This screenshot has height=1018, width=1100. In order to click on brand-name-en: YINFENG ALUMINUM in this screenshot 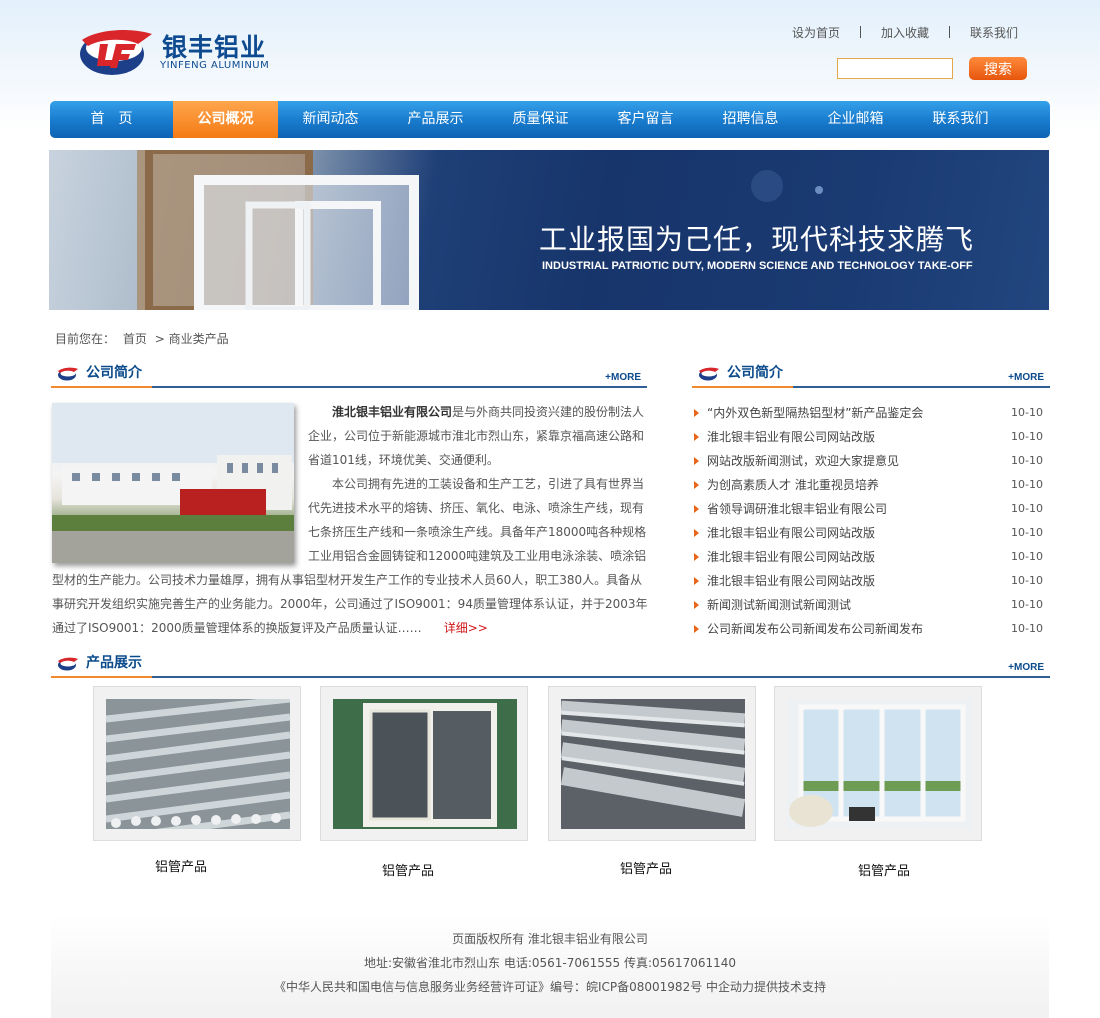, I will do `click(215, 65)`.